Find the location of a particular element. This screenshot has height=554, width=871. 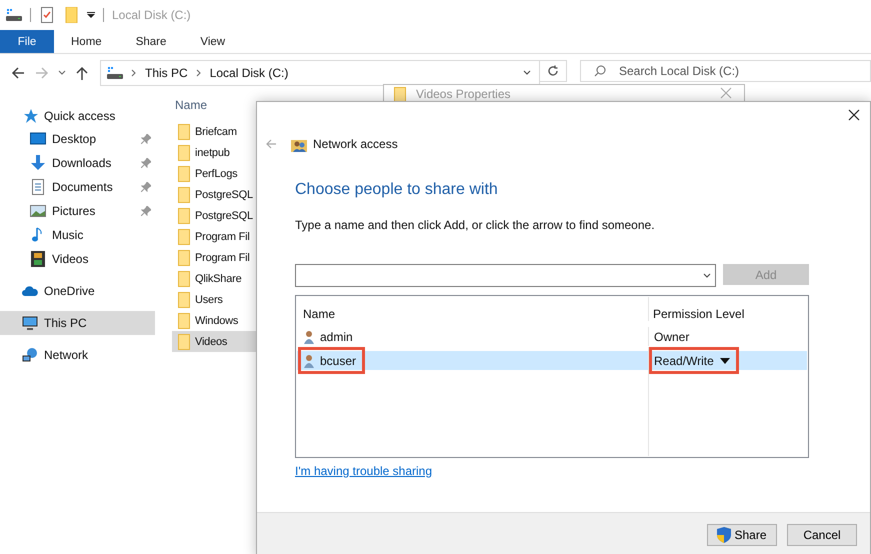

trouble-sharing-link: I'm having trouble sharing is located at coordinates (363, 471).